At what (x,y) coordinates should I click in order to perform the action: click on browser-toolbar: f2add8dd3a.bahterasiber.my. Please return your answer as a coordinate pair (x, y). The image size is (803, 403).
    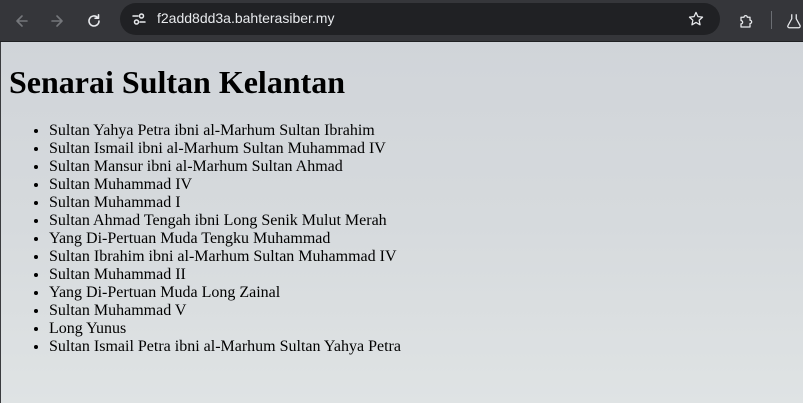
    Looking at the image, I should click on (401, 21).